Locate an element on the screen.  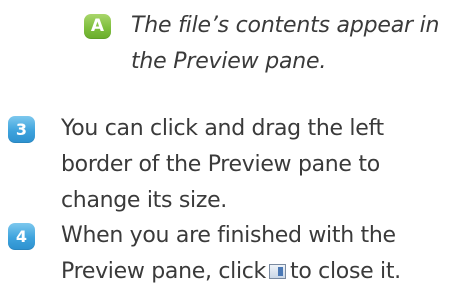
callout-line-1: The file’s contents appear in is located at coordinates (285, 25).